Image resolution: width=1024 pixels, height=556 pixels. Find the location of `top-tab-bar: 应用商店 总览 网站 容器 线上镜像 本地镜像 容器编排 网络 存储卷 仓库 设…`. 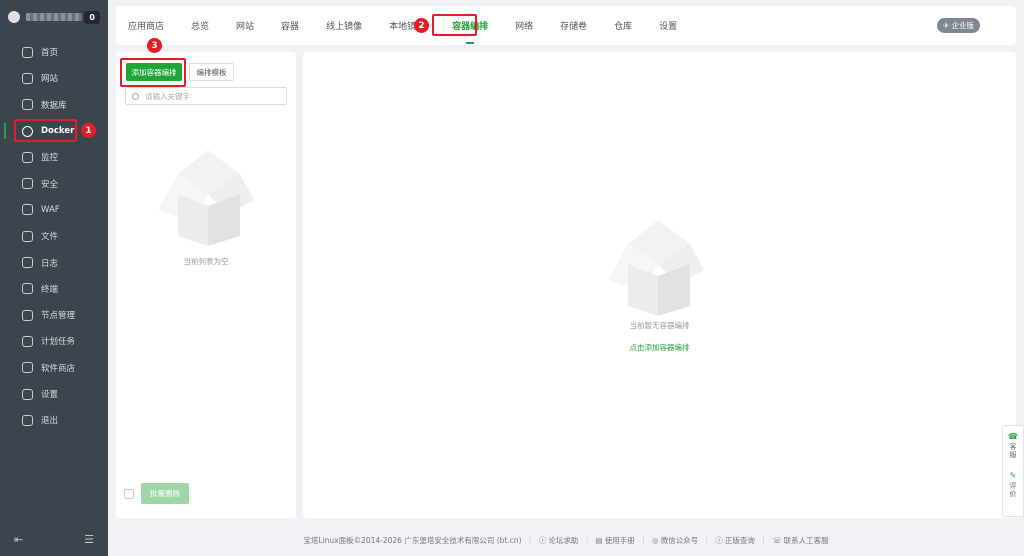

top-tab-bar: 应用商店 总览 网站 容器 线上镜像 本地镜像 容器编排 网络 存储卷 仓库 设… is located at coordinates (566, 25).